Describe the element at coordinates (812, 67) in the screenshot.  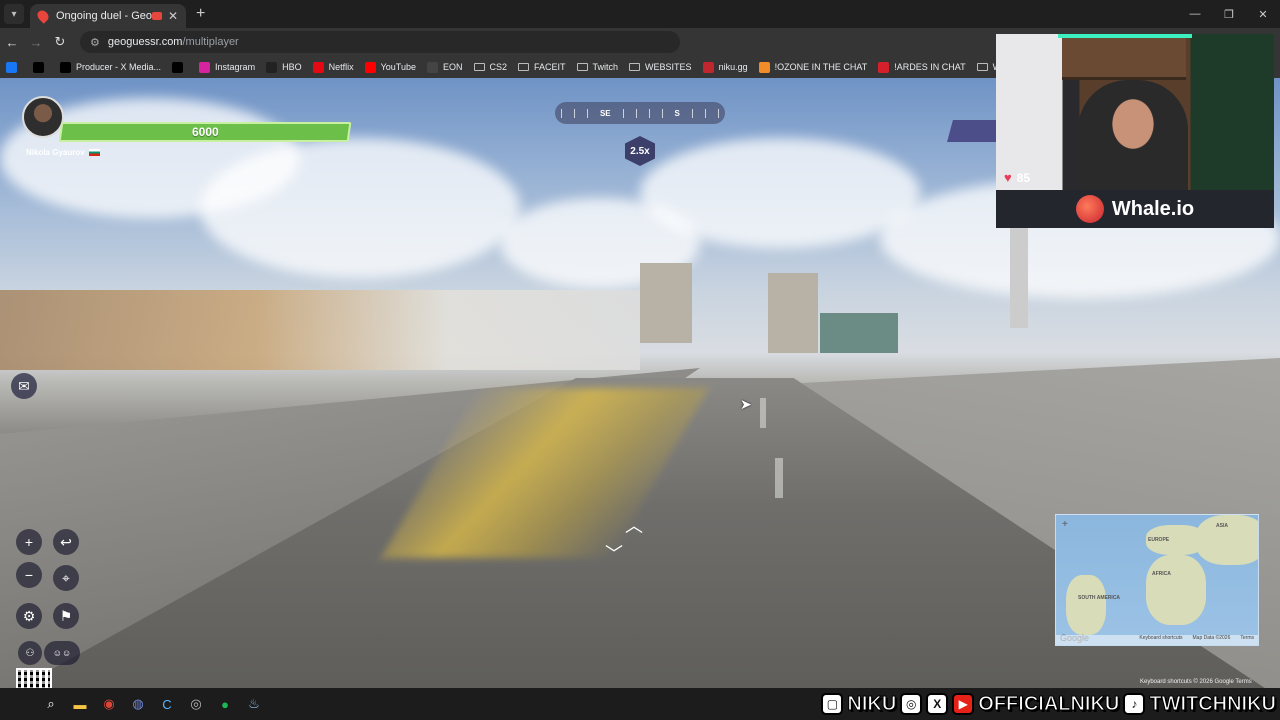
I see `bookmark-item: !OZONE IN THE CHAT` at that location.